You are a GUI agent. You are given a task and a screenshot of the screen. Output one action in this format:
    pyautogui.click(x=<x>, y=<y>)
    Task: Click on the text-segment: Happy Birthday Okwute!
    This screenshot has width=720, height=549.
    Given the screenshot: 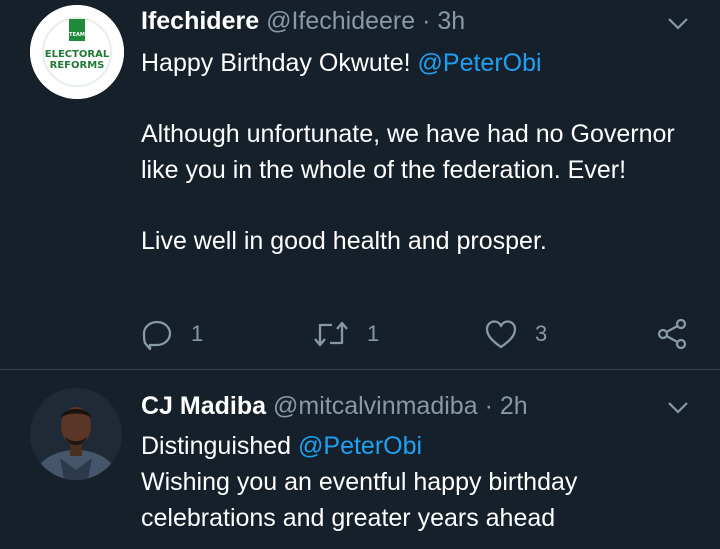 What is the action you would take?
    pyautogui.click(x=279, y=63)
    